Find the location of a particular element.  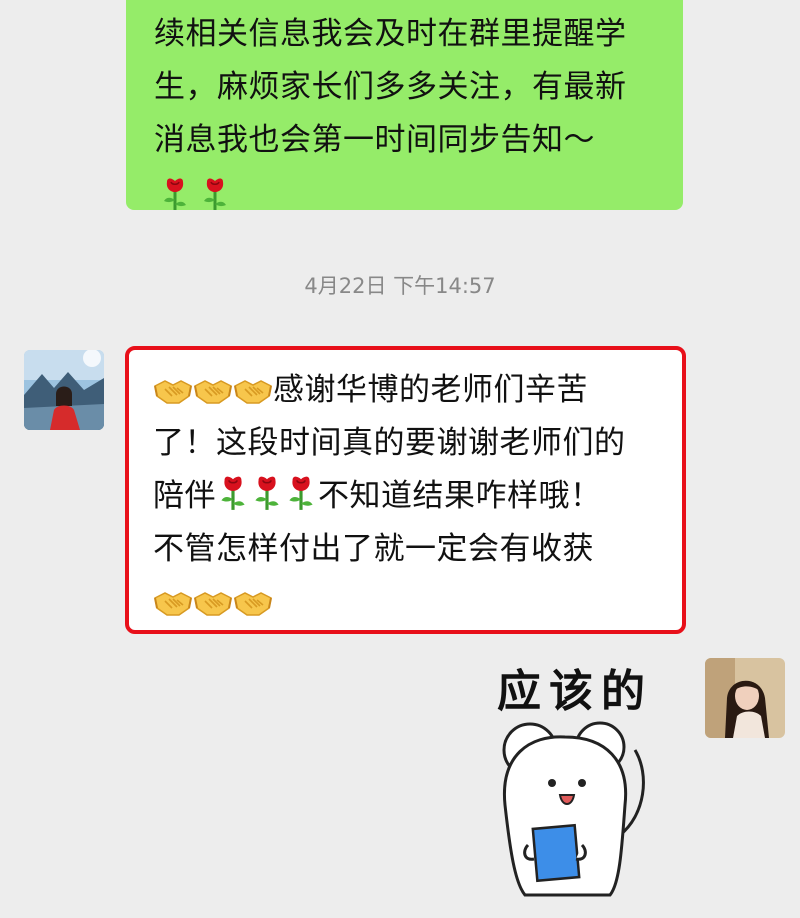

emoji-row is located at coordinates (406, 193).